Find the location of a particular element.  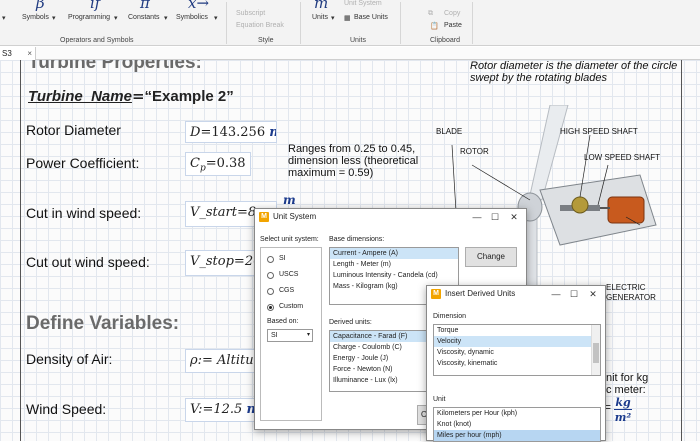

chevron-down-icon: ▾ is located at coordinates (308, 335).